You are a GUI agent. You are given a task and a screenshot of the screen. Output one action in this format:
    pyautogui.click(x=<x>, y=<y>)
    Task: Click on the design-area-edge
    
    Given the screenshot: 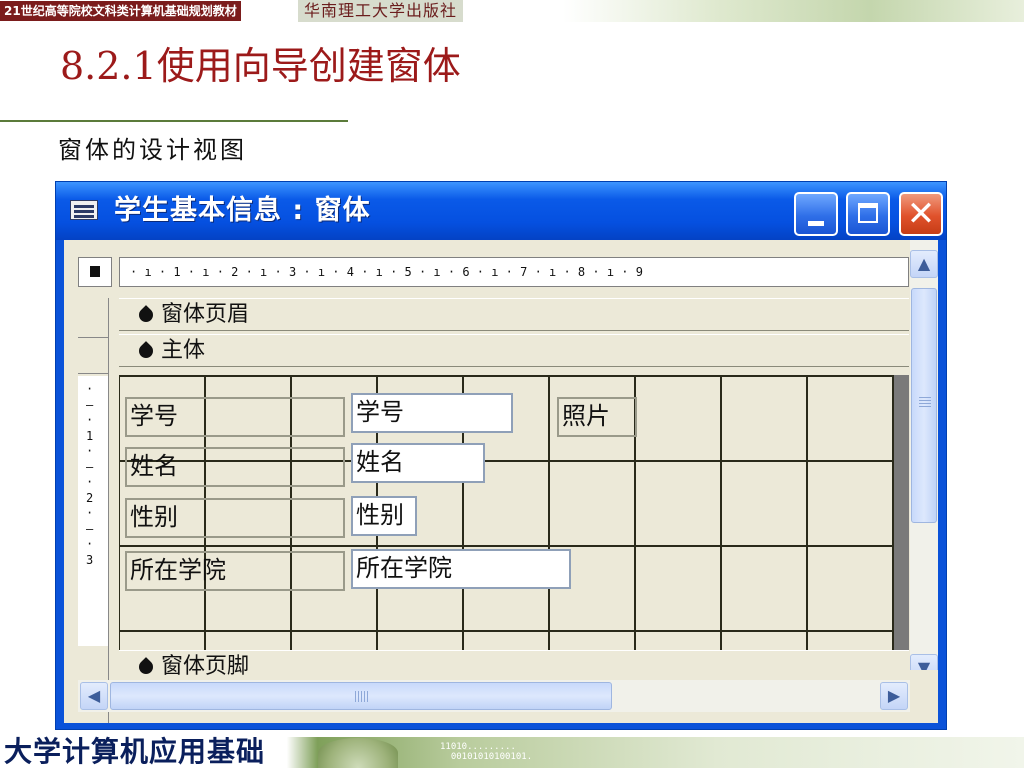 What is the action you would take?
    pyautogui.click(x=901, y=512)
    